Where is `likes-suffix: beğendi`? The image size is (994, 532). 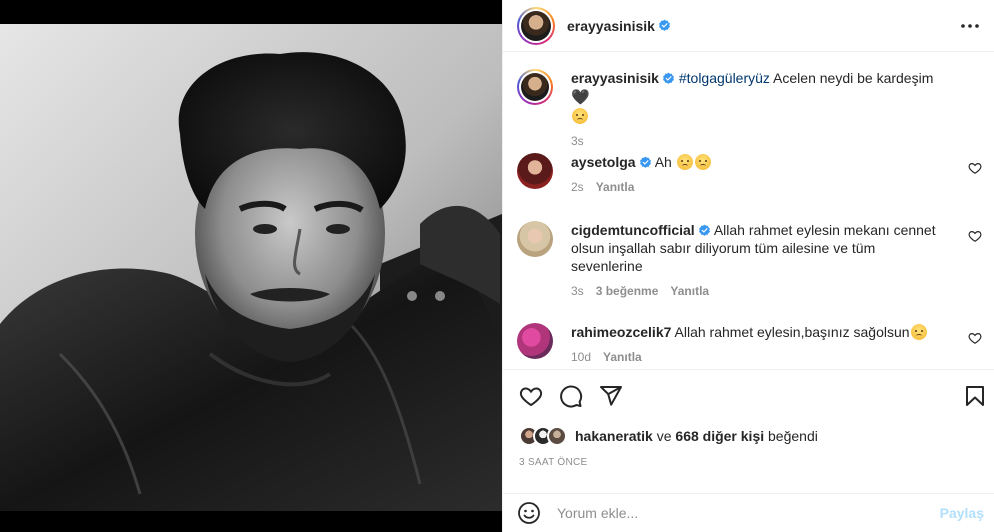
likes-suffix: beğendi is located at coordinates (793, 436).